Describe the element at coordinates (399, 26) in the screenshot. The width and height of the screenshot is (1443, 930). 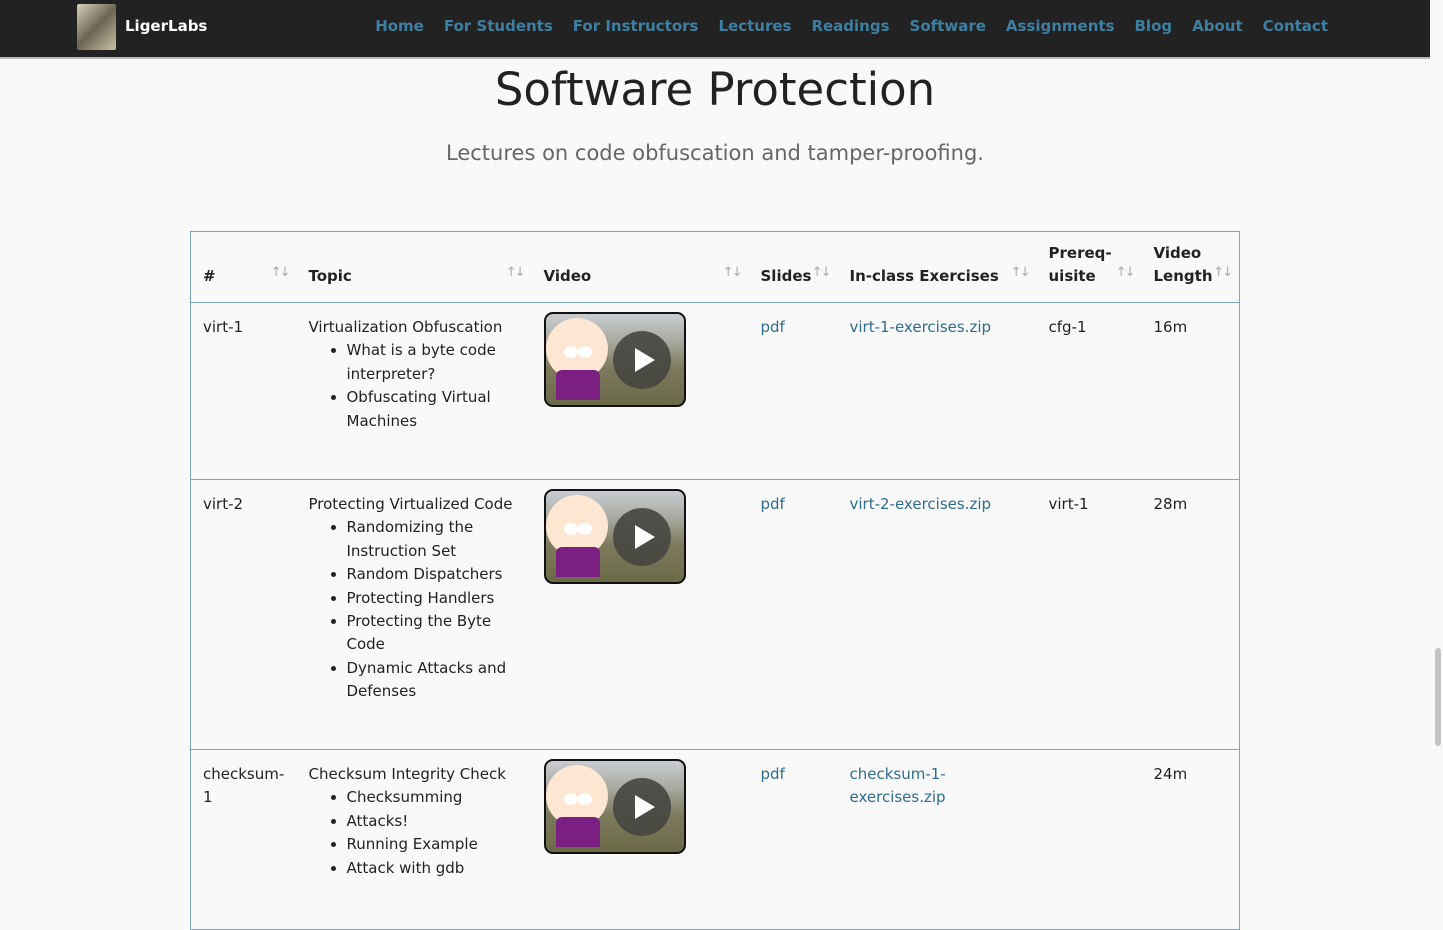
I see `nav-link-home: Home` at that location.